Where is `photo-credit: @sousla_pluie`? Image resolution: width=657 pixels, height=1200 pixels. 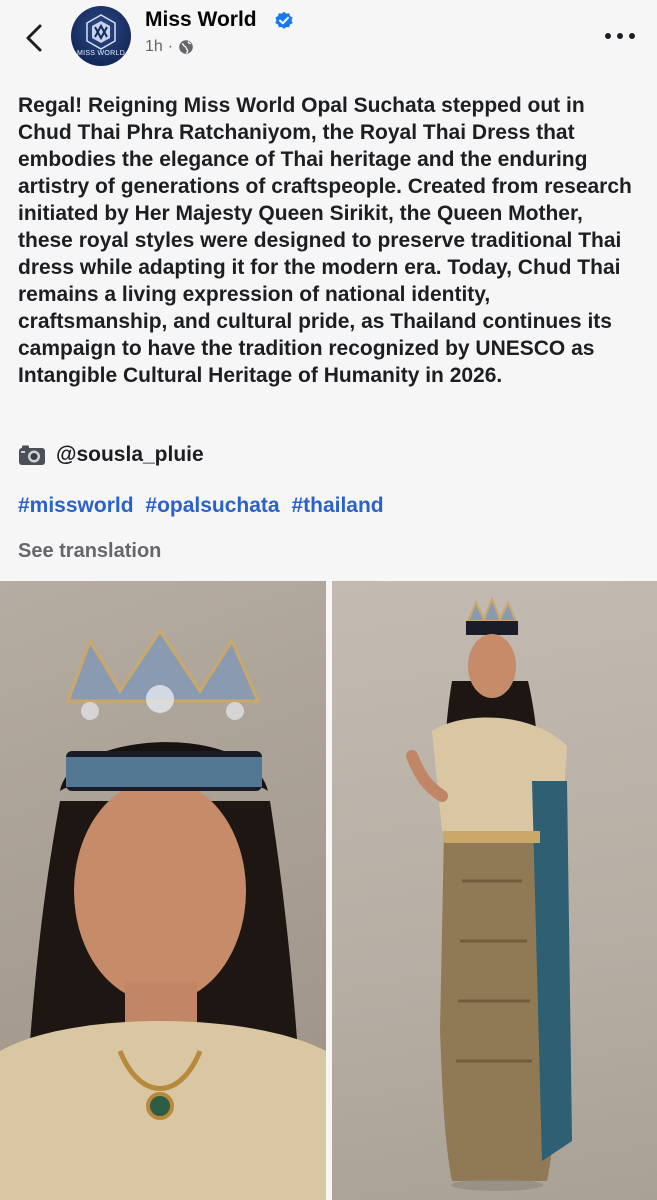
photo-credit: @sousla_pluie is located at coordinates (111, 454).